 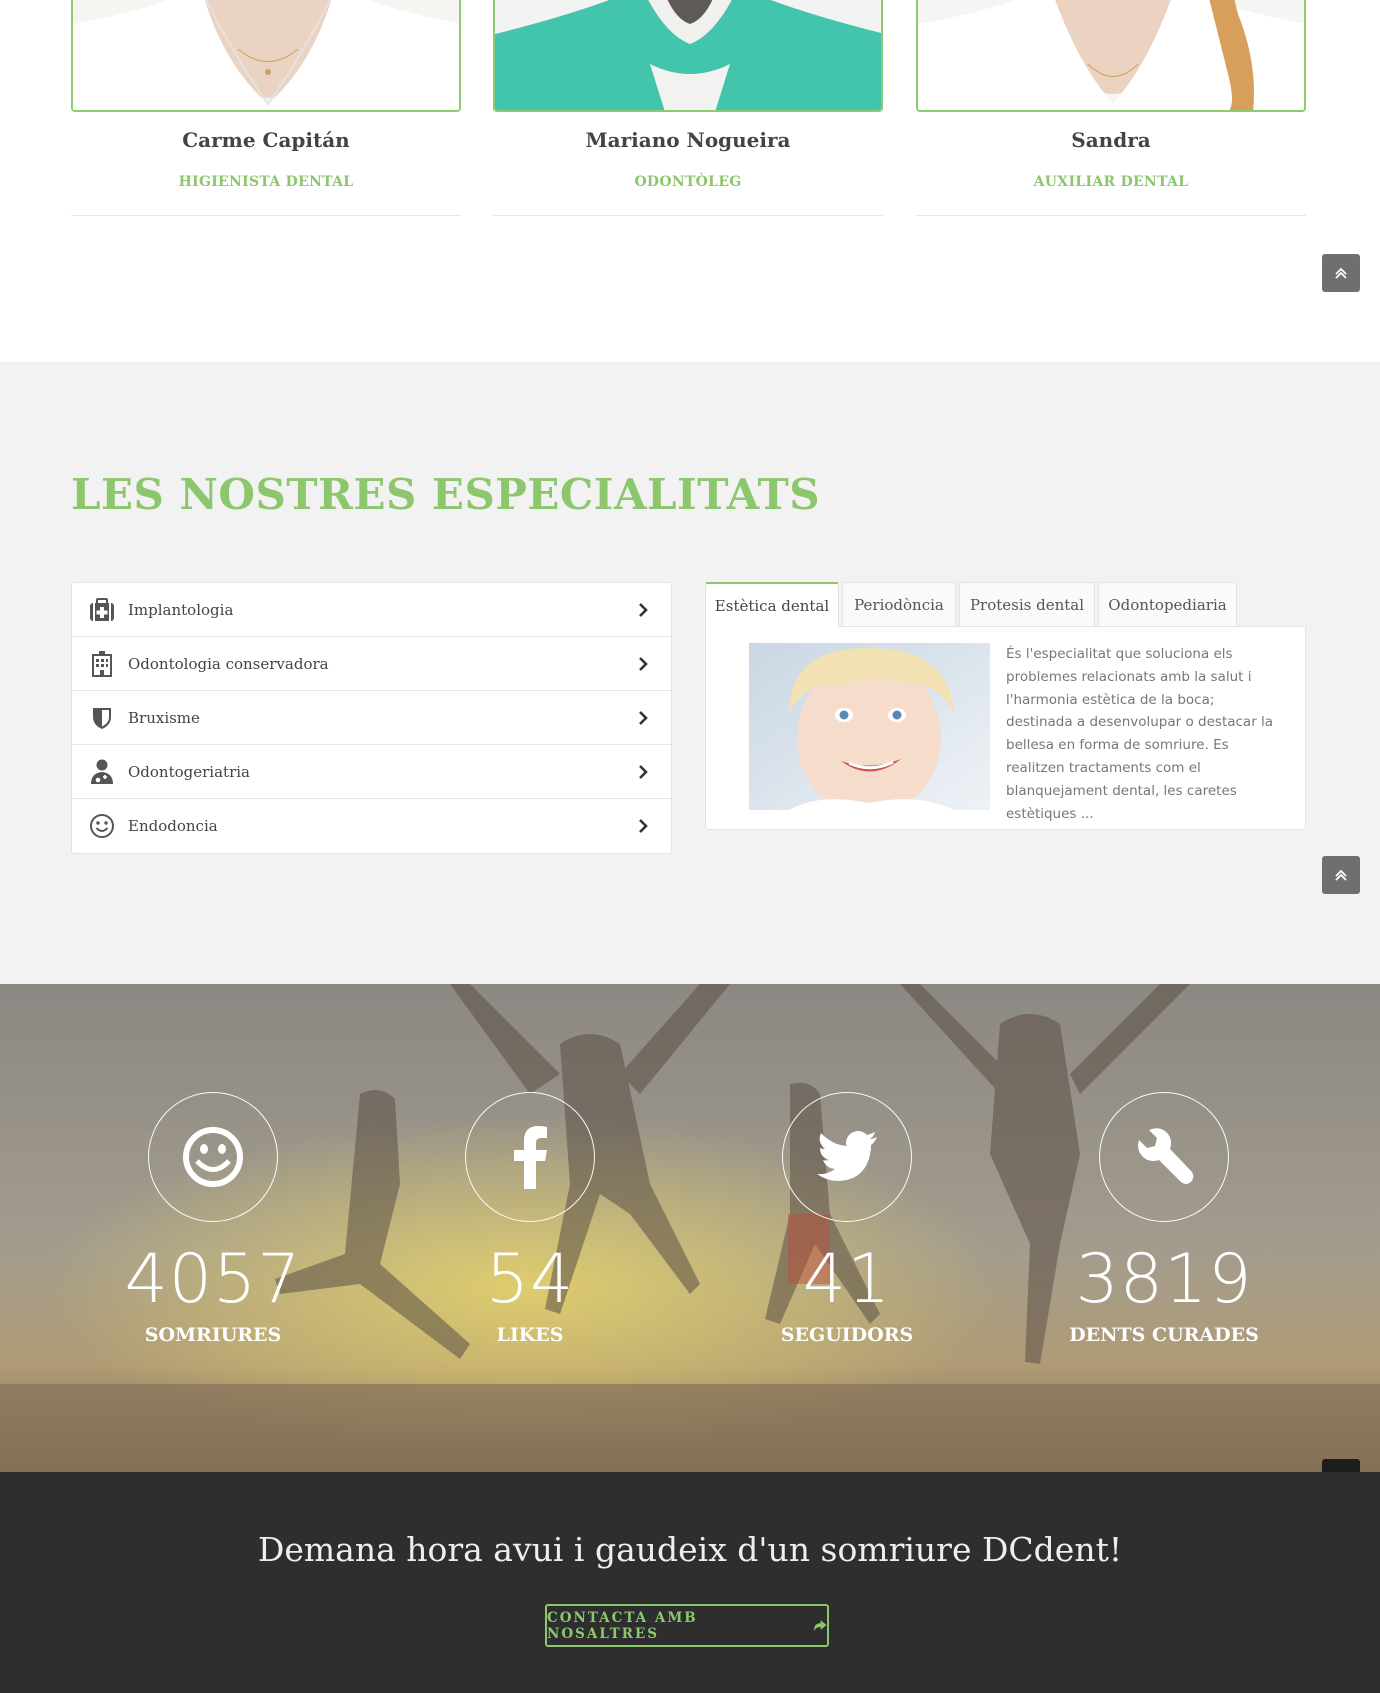 What do you see at coordinates (1111, 140) in the screenshot?
I see `team-member-name: Sandra` at bounding box center [1111, 140].